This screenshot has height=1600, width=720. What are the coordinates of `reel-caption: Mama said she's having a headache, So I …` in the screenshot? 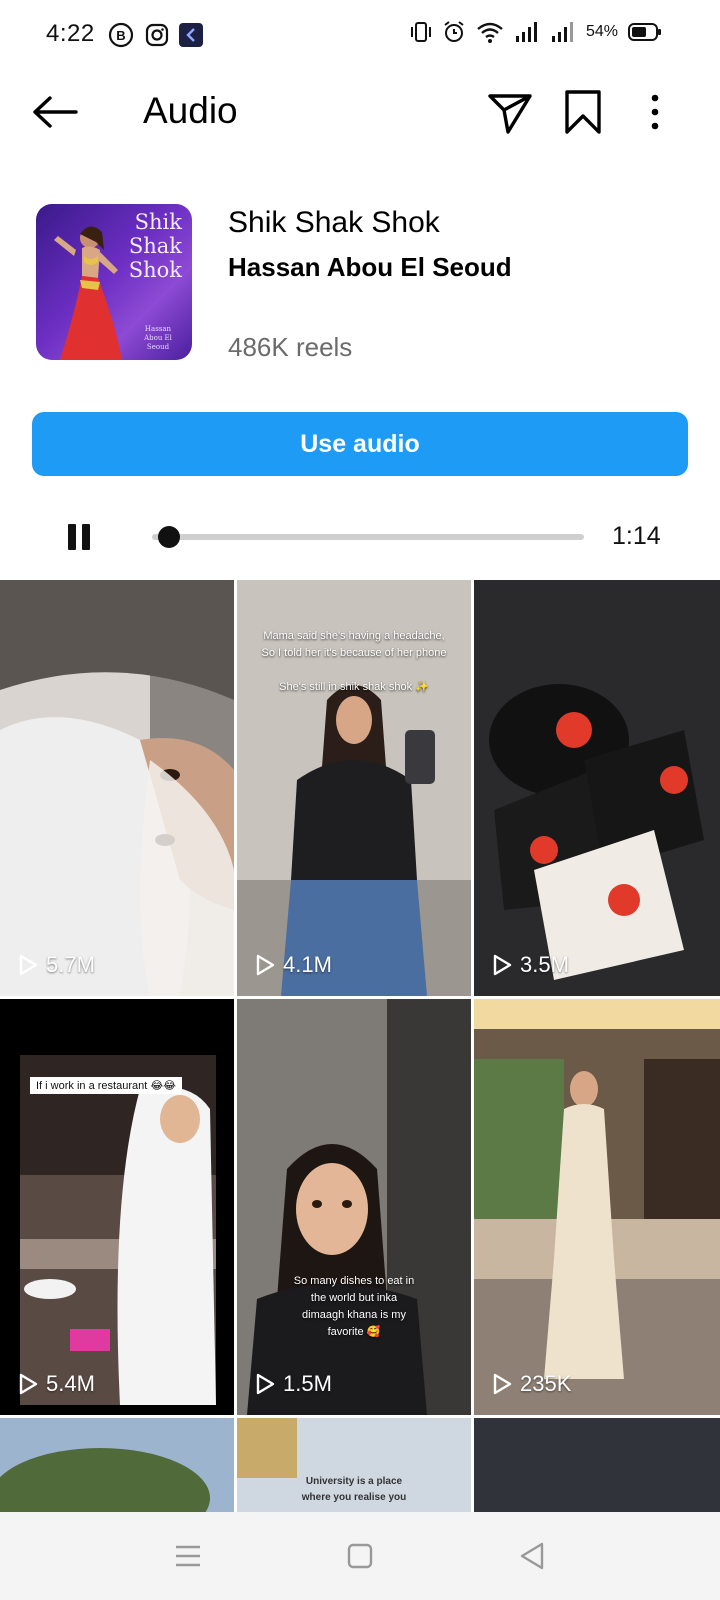 It's located at (354, 661).